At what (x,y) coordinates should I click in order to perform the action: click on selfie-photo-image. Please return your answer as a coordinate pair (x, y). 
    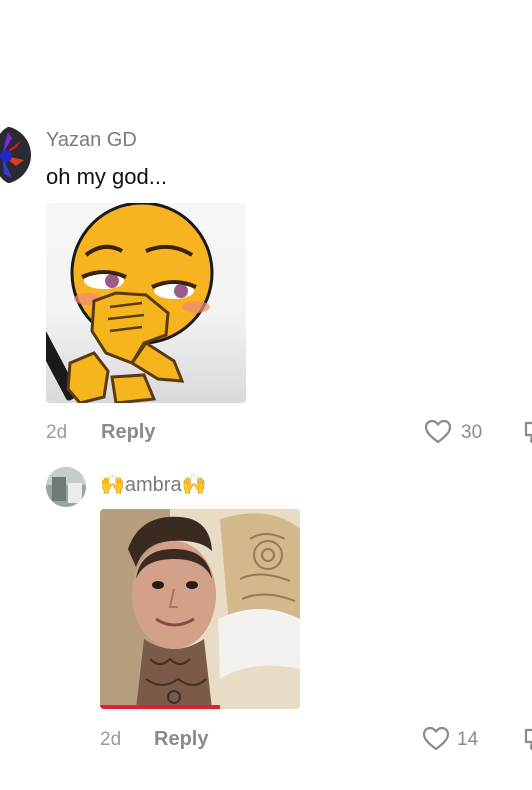
    Looking at the image, I should click on (200, 609).